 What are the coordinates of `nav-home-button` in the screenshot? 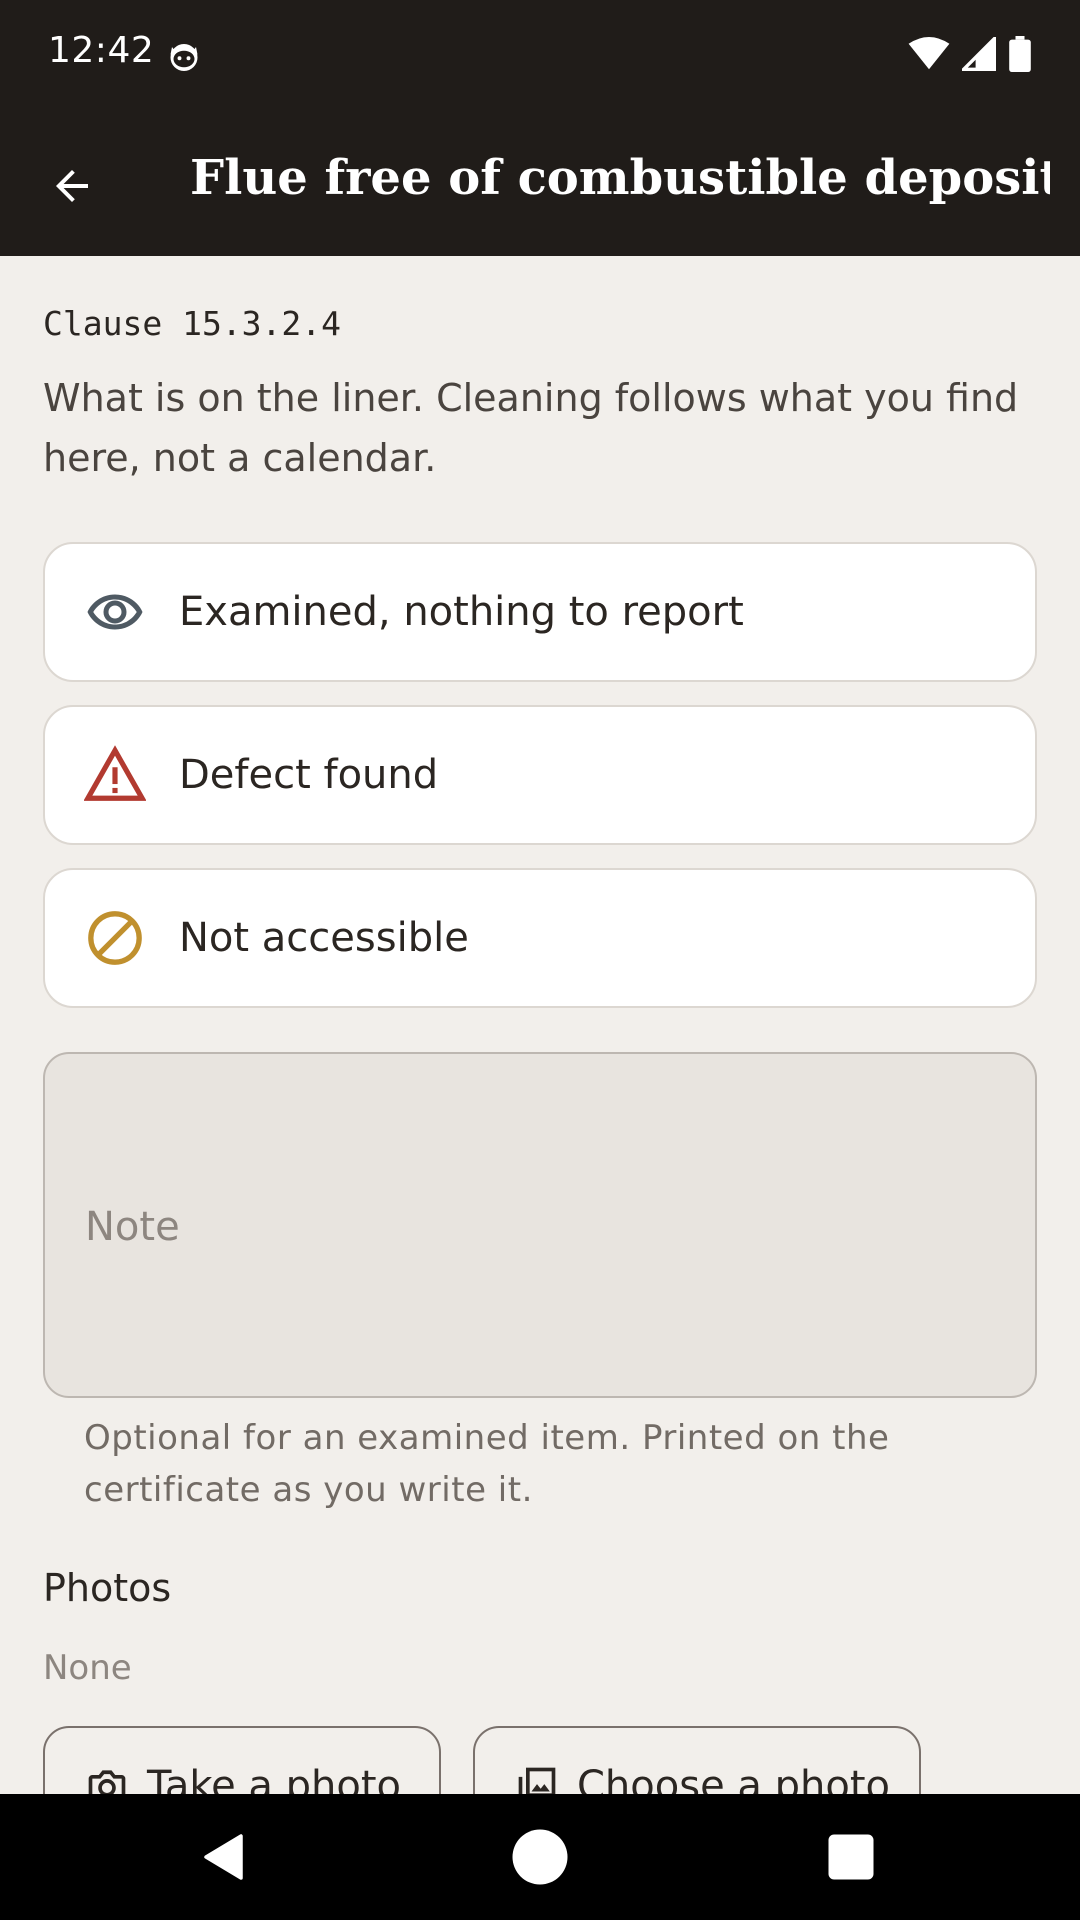 It's located at (540, 1857).